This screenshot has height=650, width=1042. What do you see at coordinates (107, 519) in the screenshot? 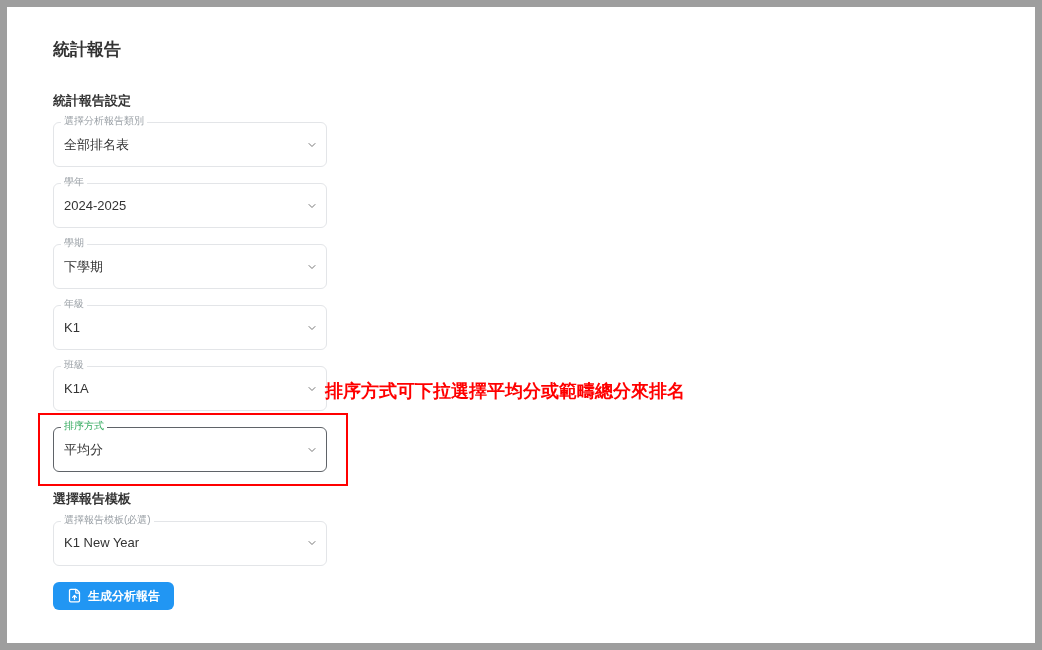
I see `field-label: 選擇報告模板(必選)` at bounding box center [107, 519].